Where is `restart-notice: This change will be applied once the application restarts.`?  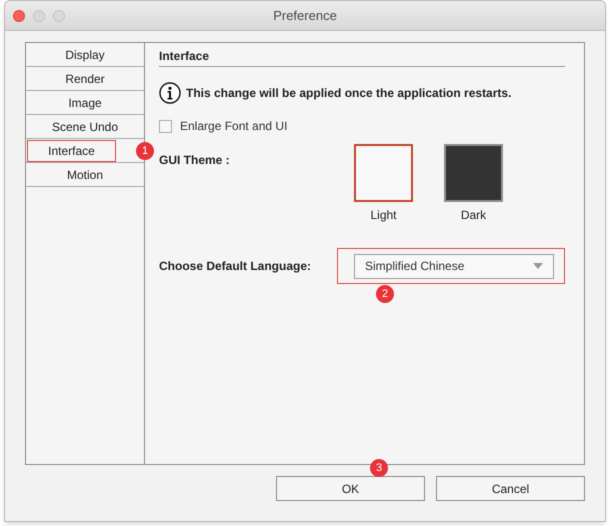 restart-notice: This change will be applied once the application restarts. is located at coordinates (349, 93).